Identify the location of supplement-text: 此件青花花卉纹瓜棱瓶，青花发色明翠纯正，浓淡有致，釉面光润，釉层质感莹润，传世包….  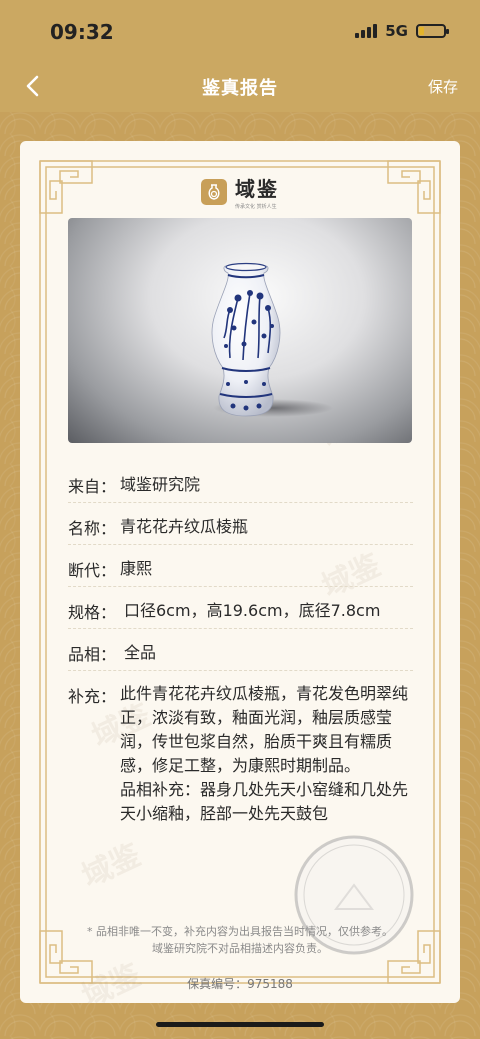
(264, 729).